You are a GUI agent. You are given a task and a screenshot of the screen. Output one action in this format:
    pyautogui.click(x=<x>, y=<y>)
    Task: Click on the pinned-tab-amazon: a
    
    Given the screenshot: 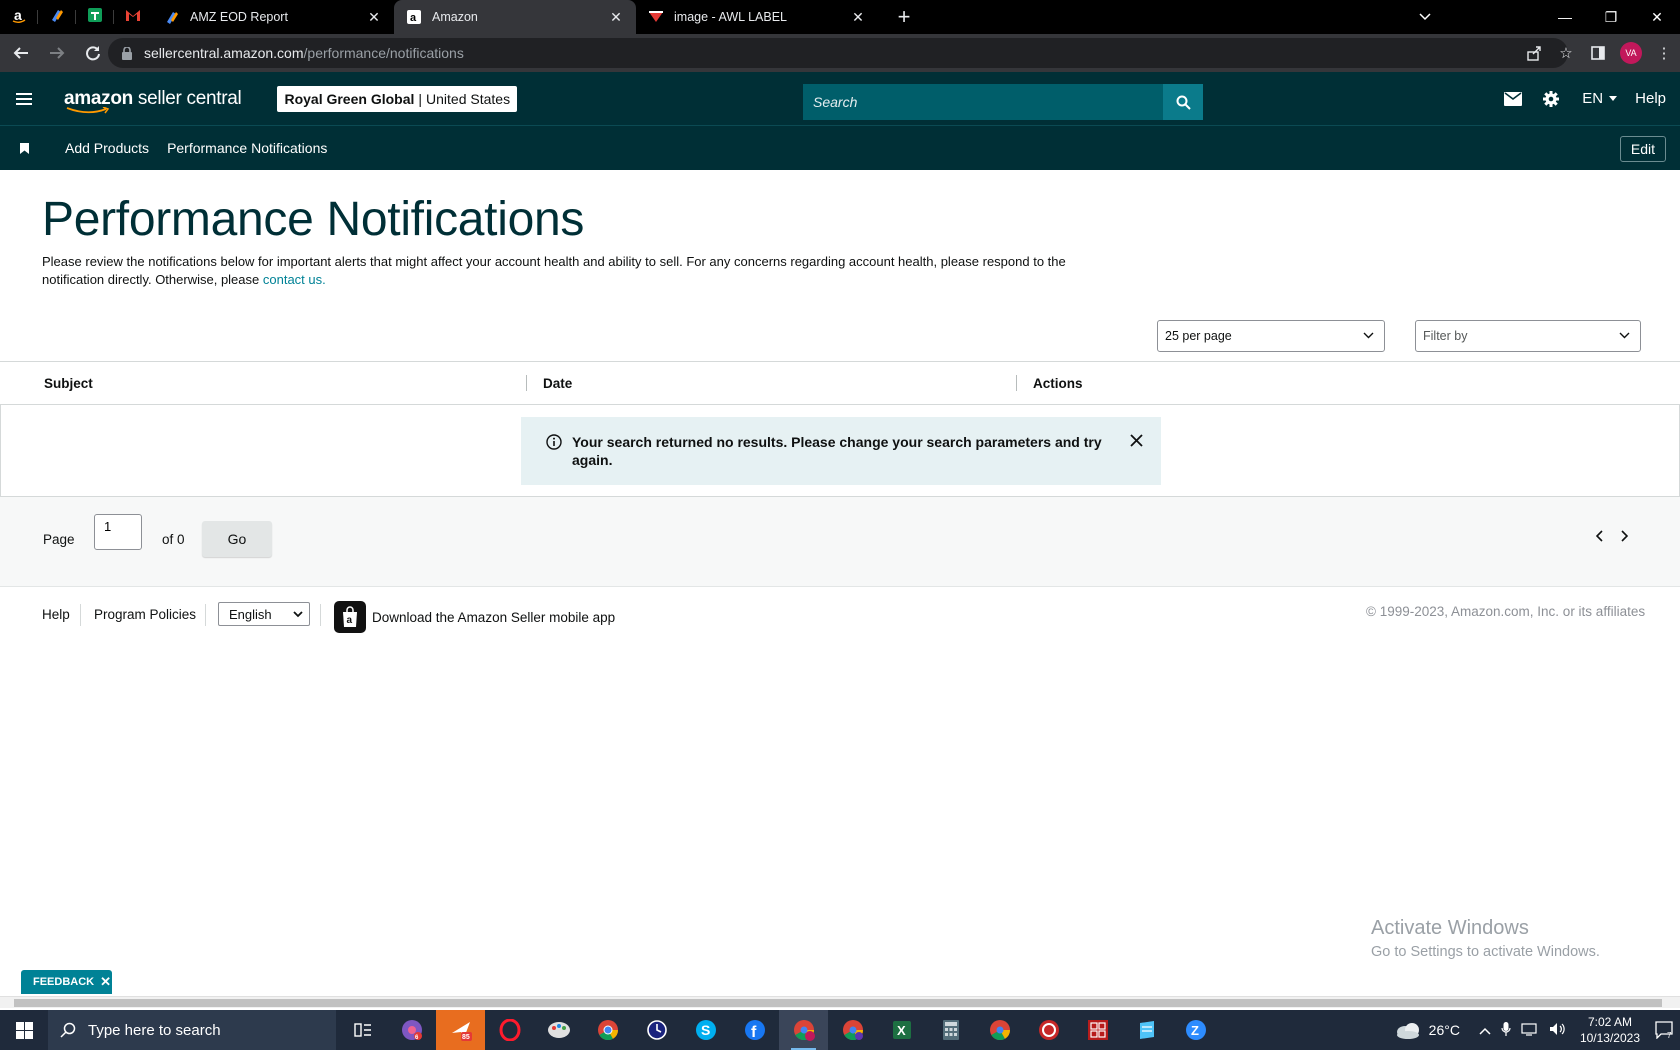 What is the action you would take?
    pyautogui.click(x=19, y=17)
    